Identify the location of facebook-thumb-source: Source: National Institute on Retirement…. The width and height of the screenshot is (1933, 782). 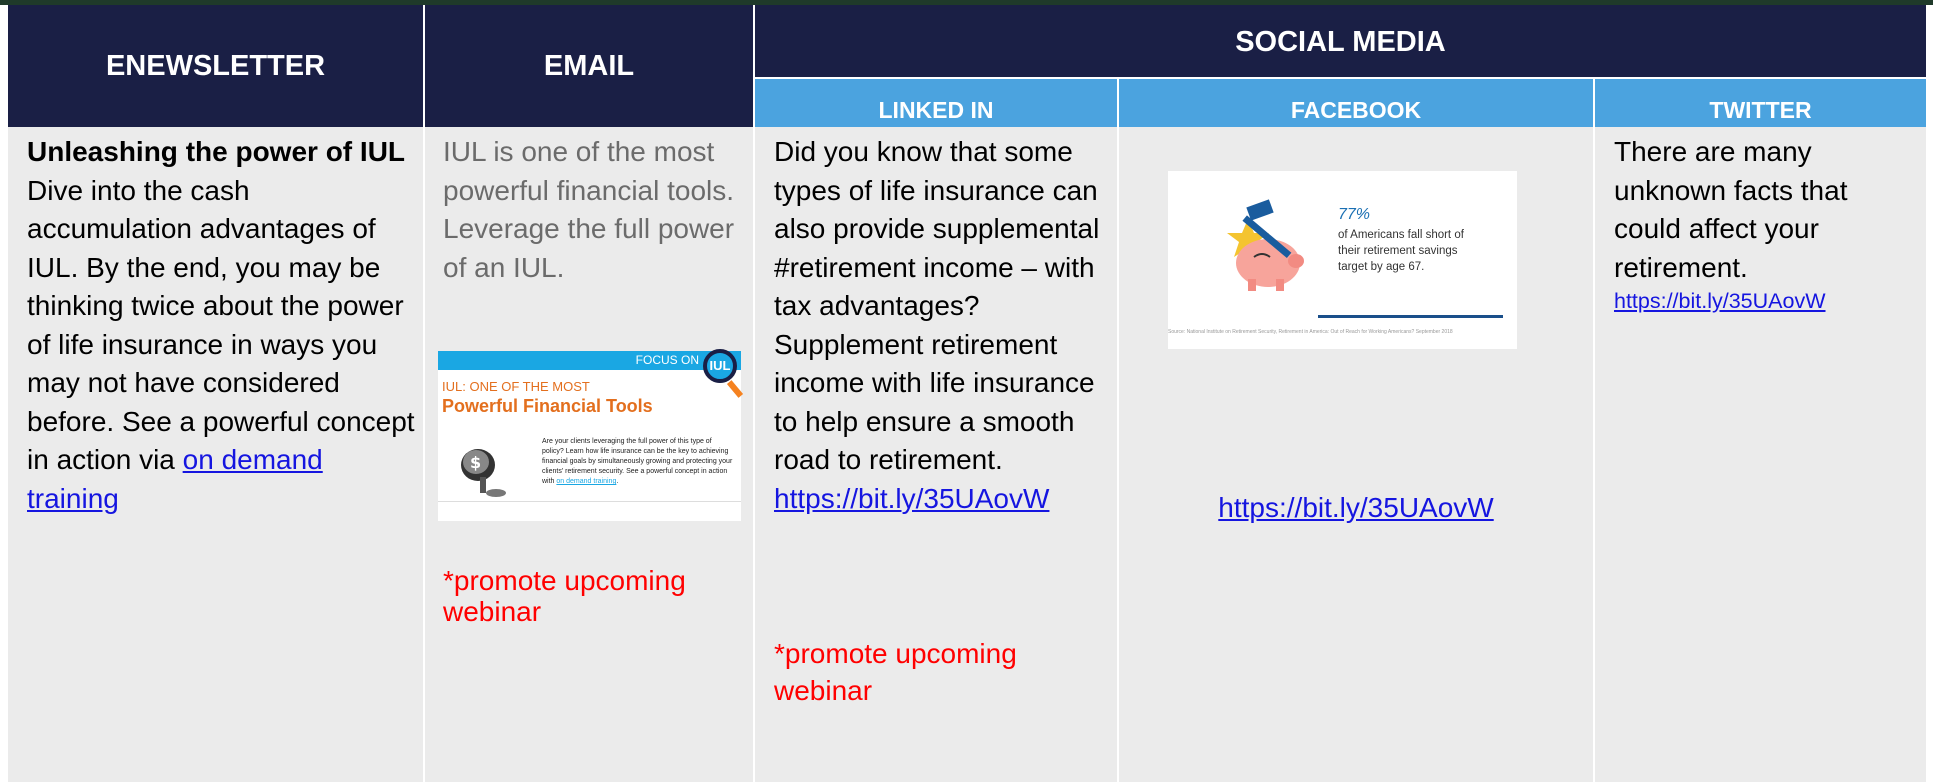
(1310, 332).